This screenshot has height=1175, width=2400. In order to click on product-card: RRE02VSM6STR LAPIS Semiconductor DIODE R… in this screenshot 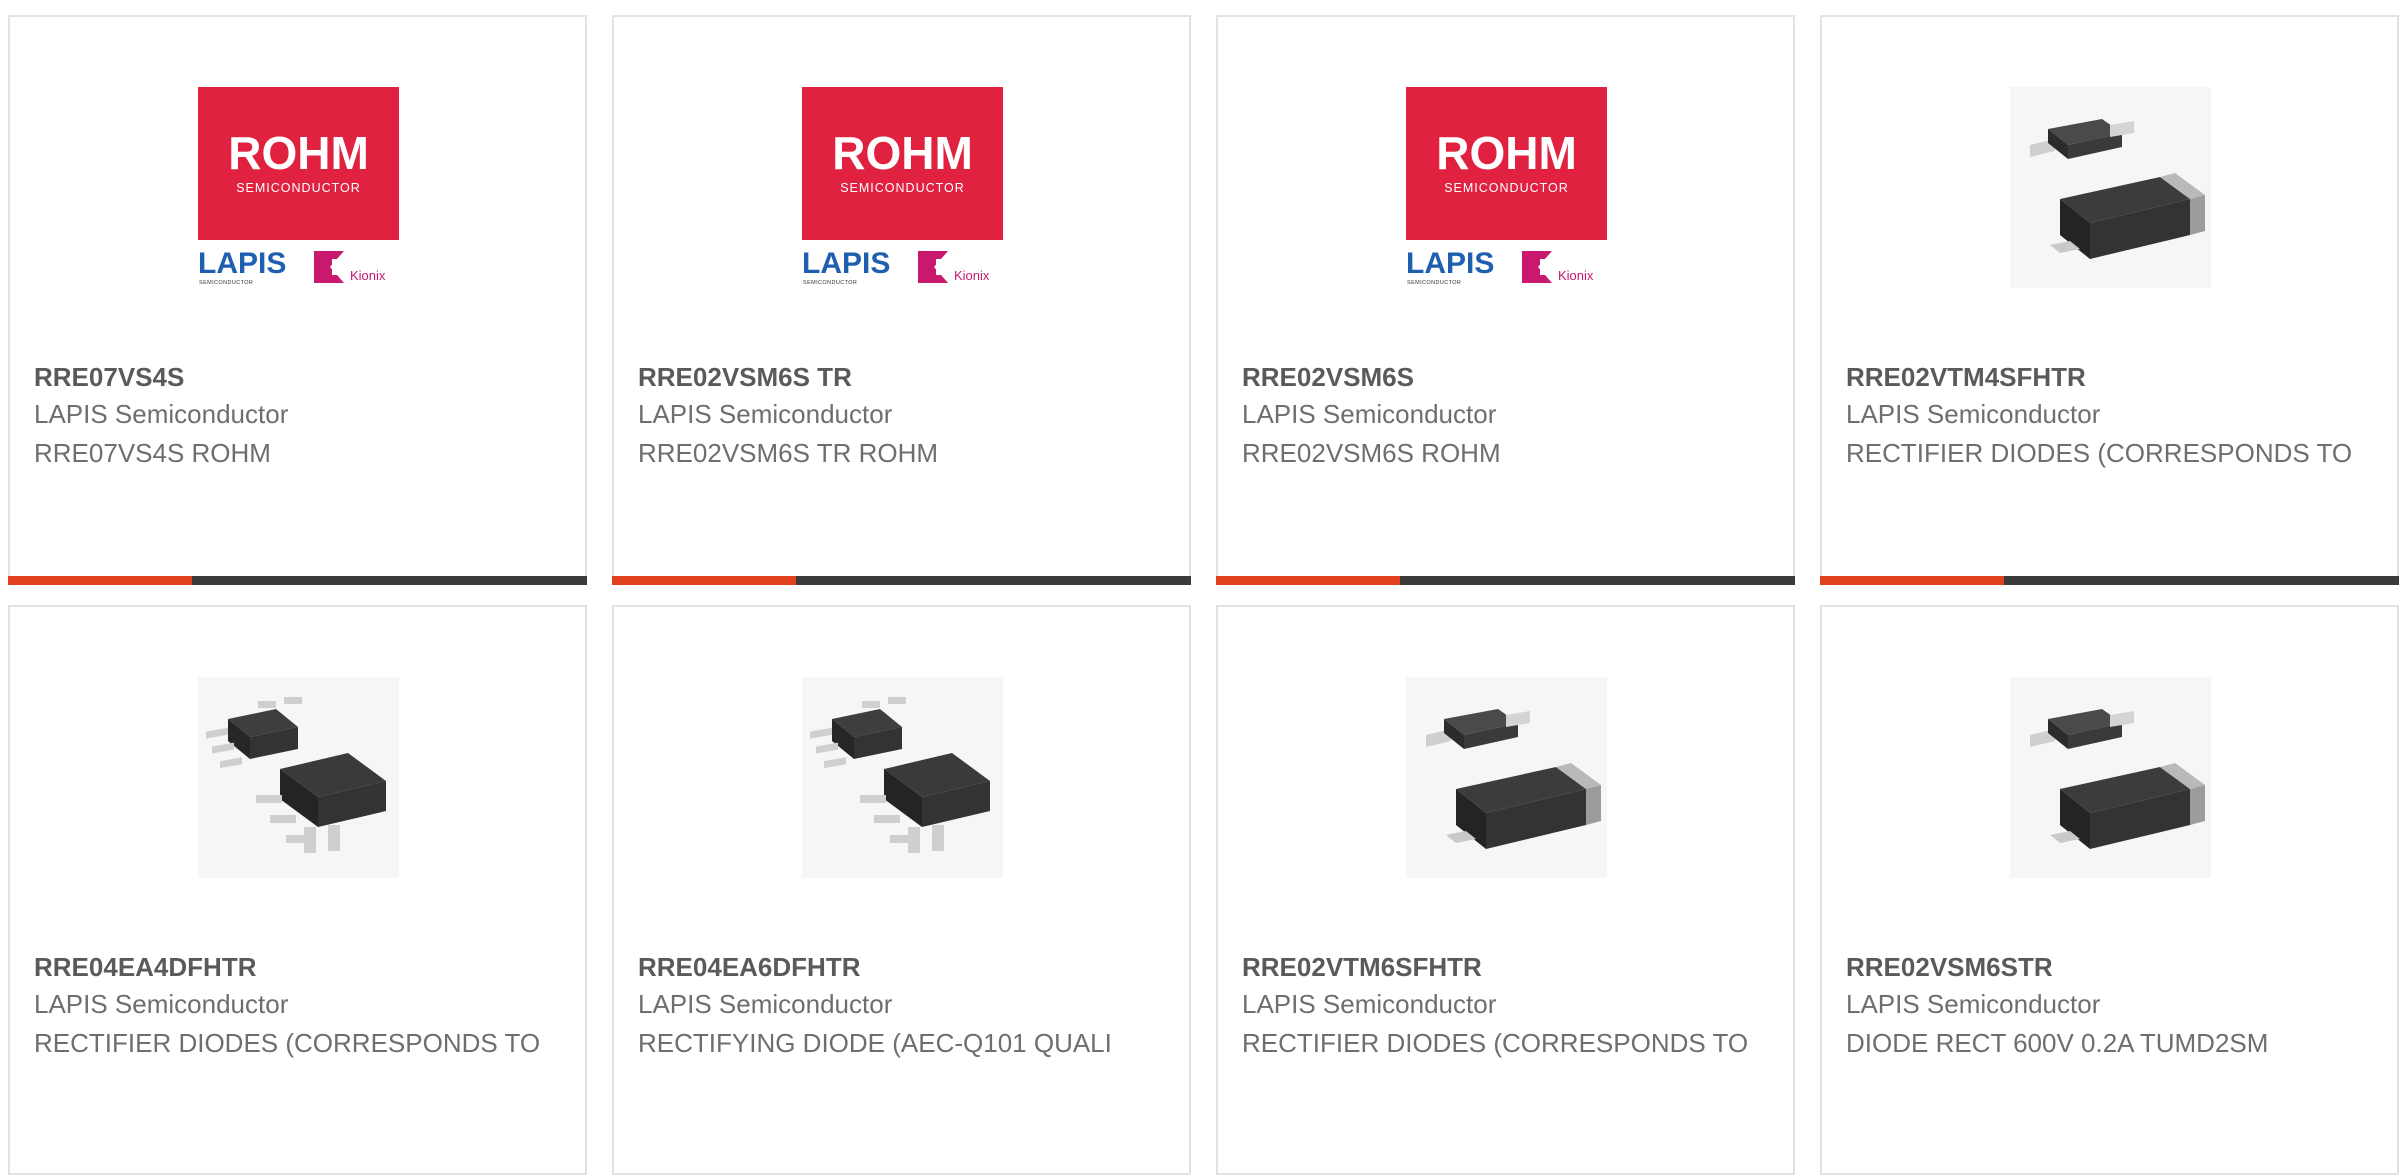, I will do `click(2109, 890)`.